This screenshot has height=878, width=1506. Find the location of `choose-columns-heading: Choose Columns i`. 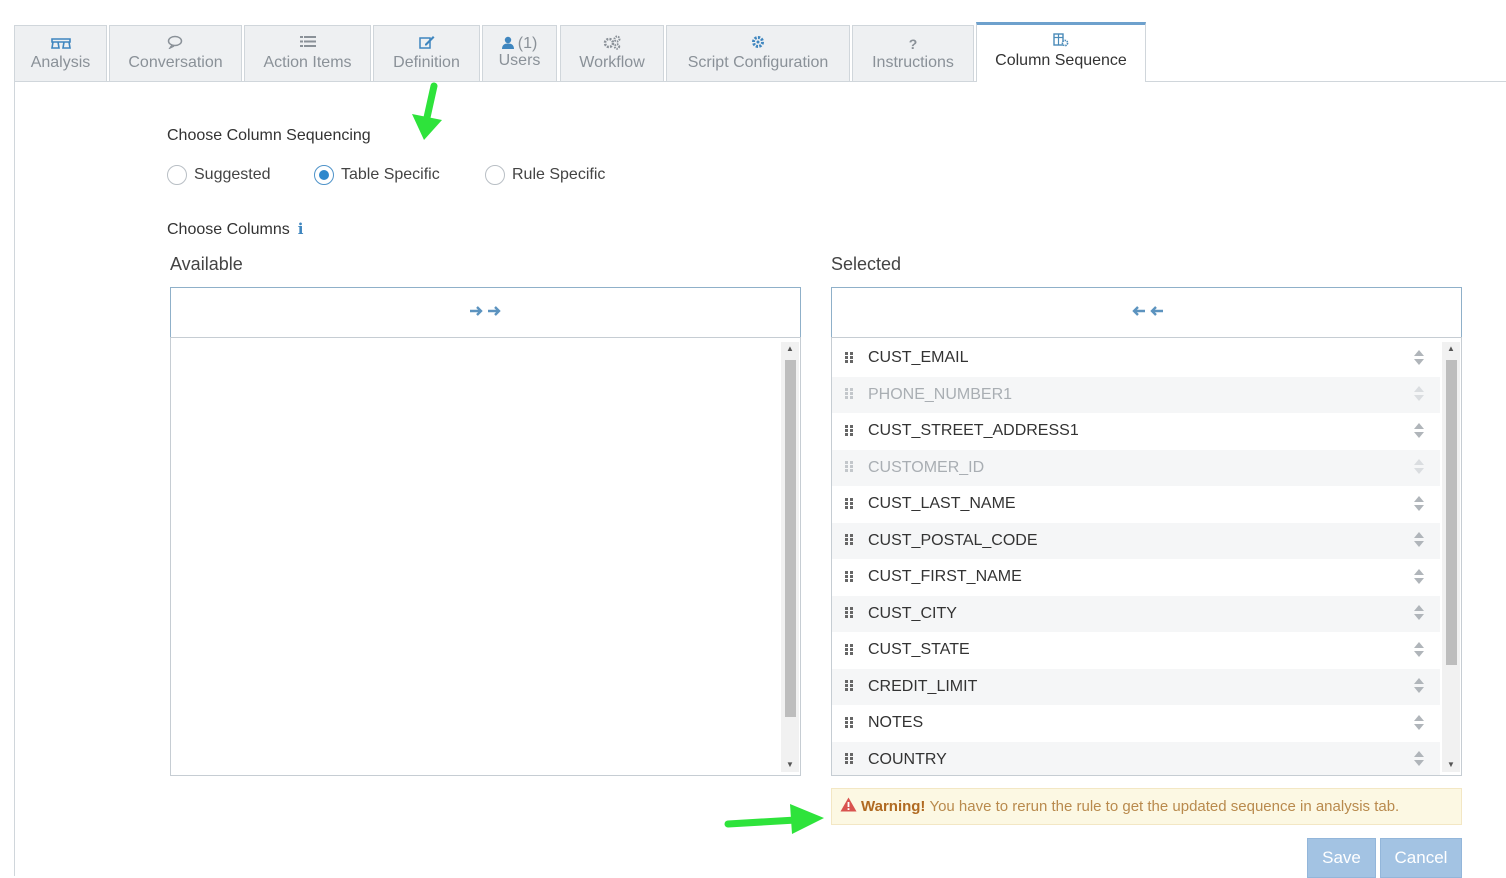

choose-columns-heading: Choose Columns i is located at coordinates (235, 229).